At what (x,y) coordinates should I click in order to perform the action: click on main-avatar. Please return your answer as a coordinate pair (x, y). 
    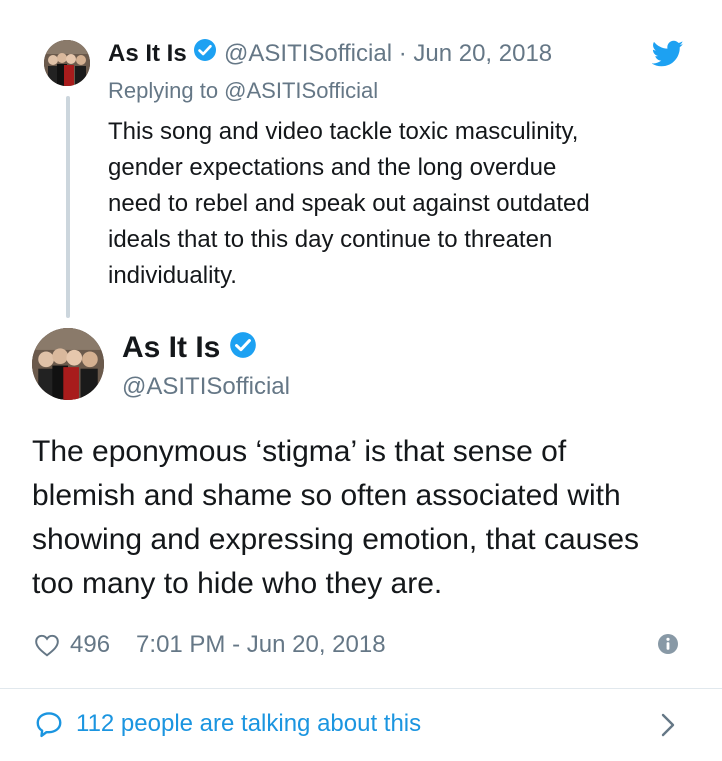
    Looking at the image, I should click on (68, 364).